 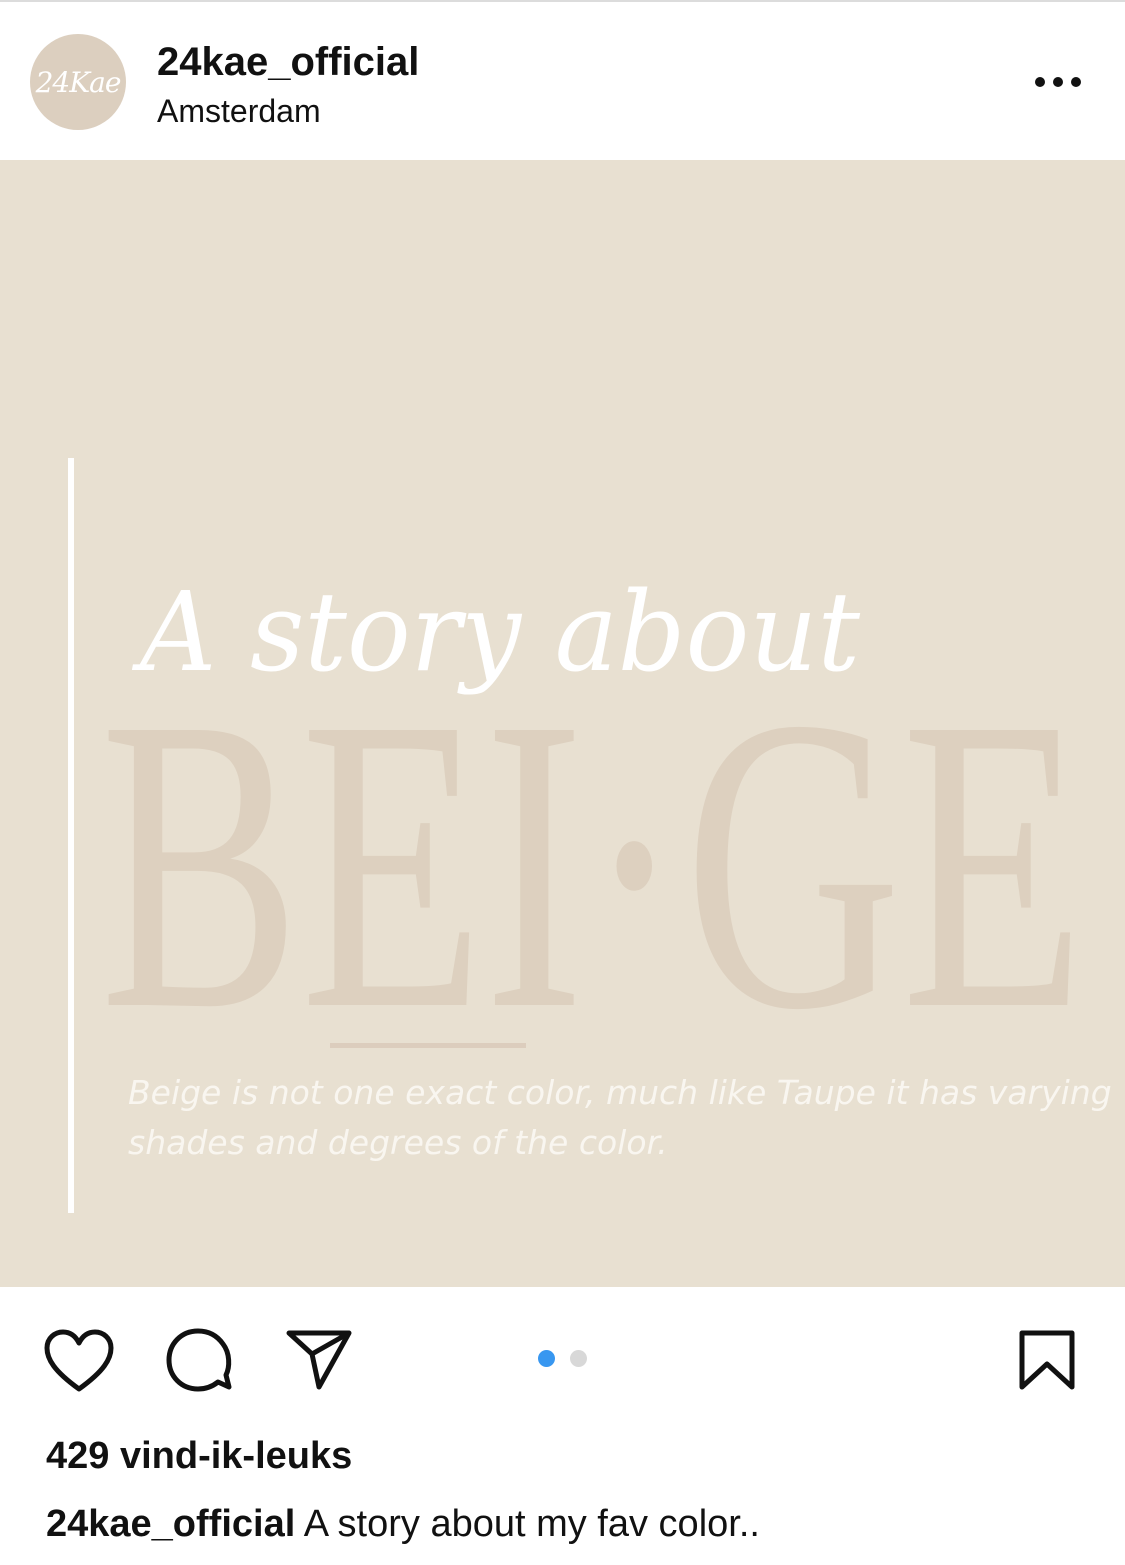 What do you see at coordinates (568, 1359) in the screenshot?
I see `carousel-indicator` at bounding box center [568, 1359].